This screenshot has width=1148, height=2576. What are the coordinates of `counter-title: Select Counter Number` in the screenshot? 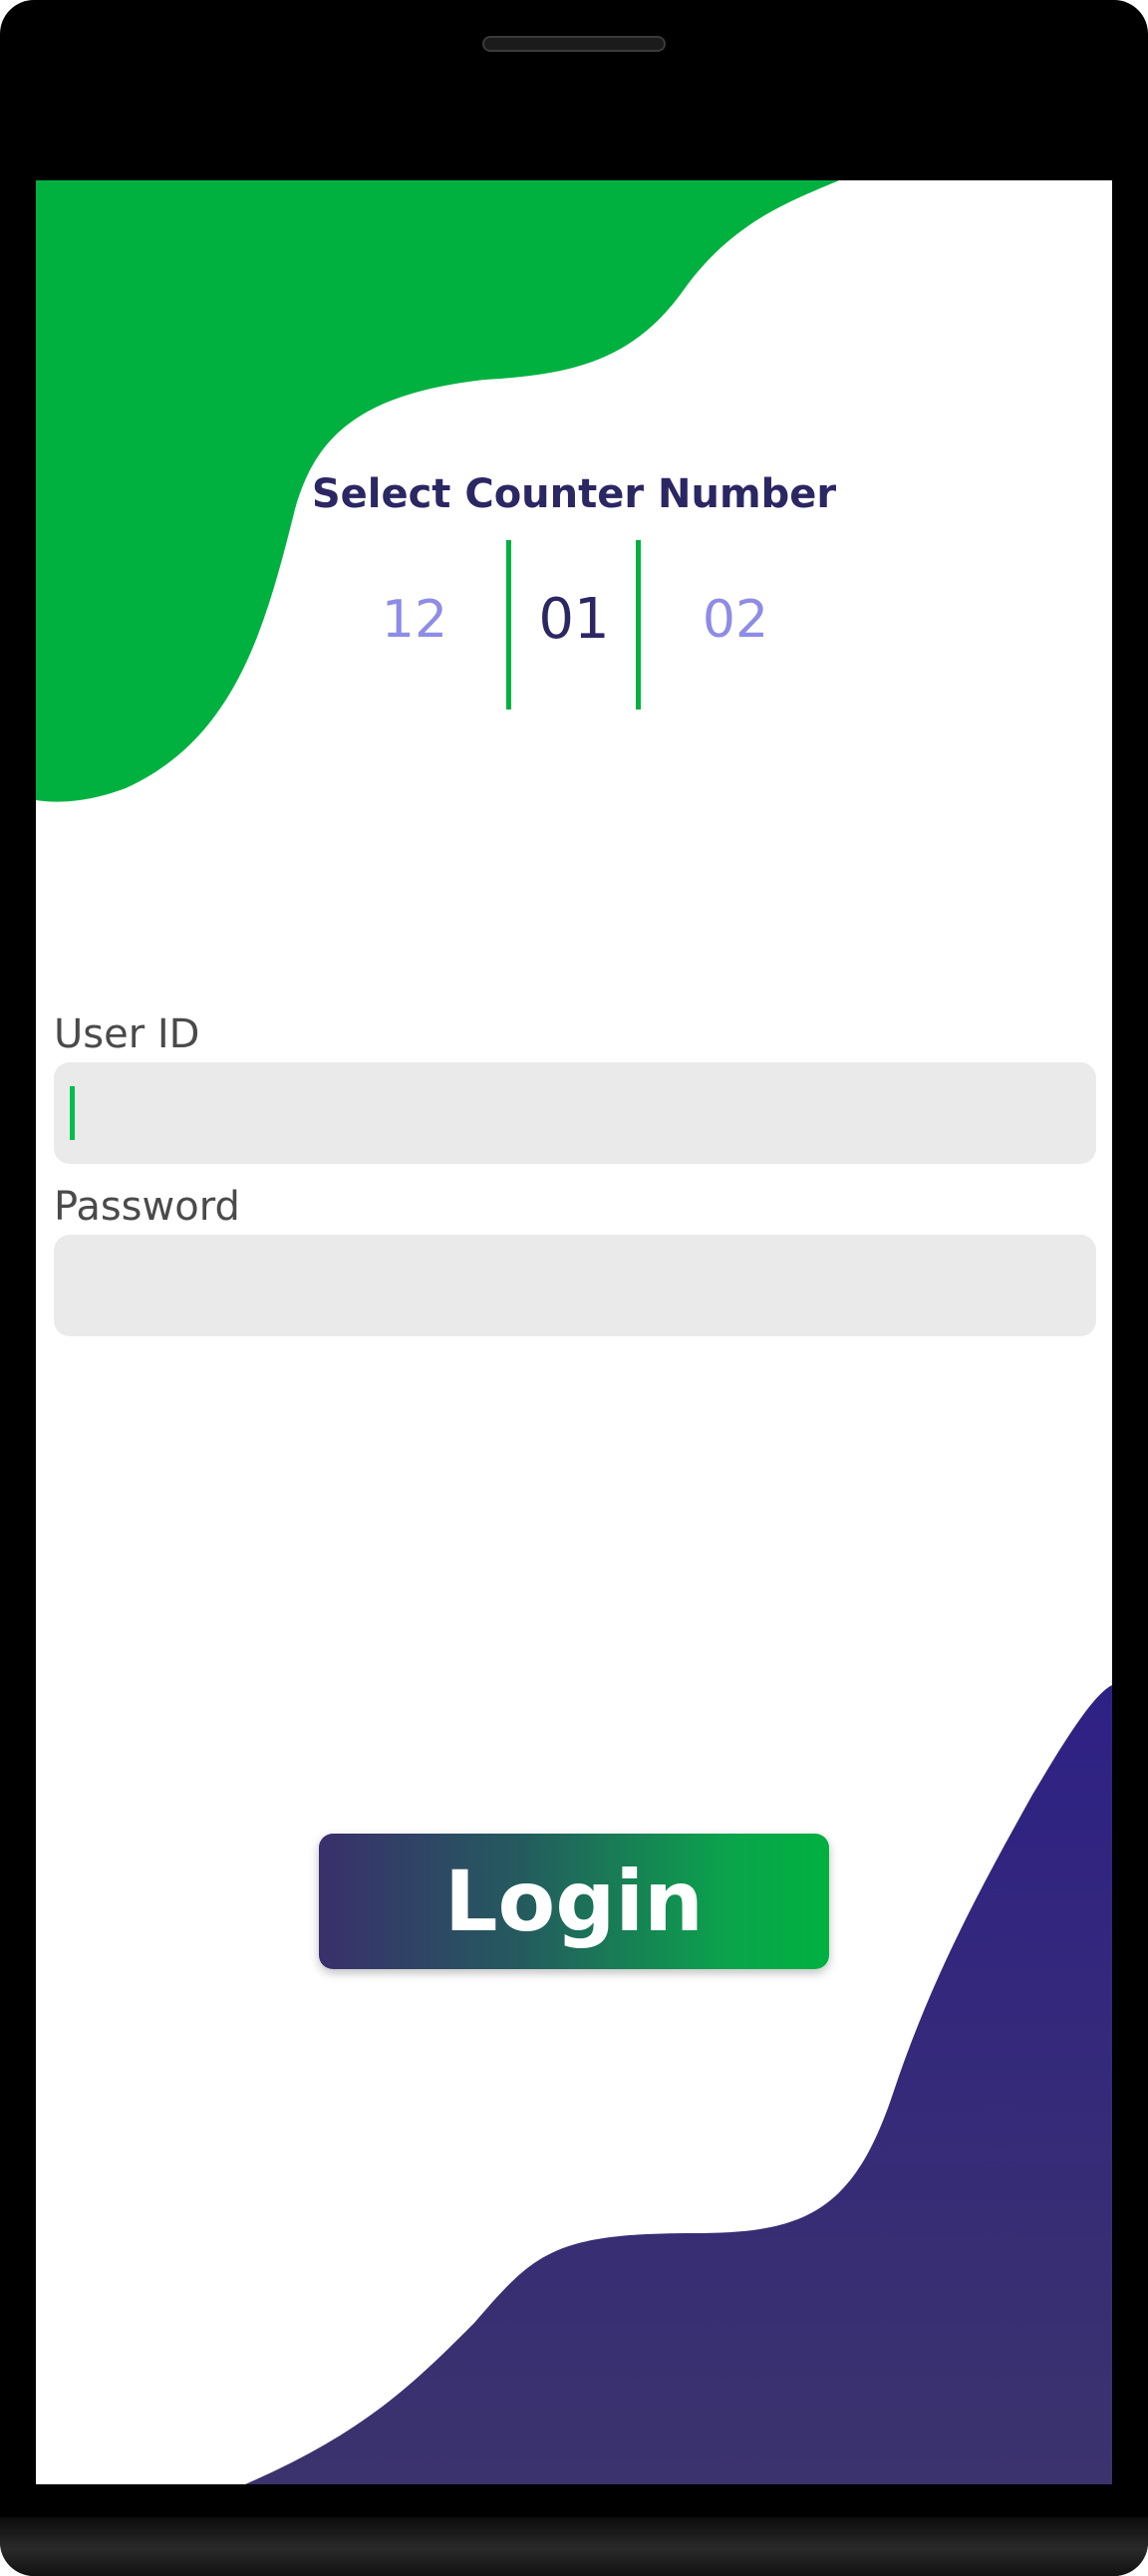 It's located at (574, 494).